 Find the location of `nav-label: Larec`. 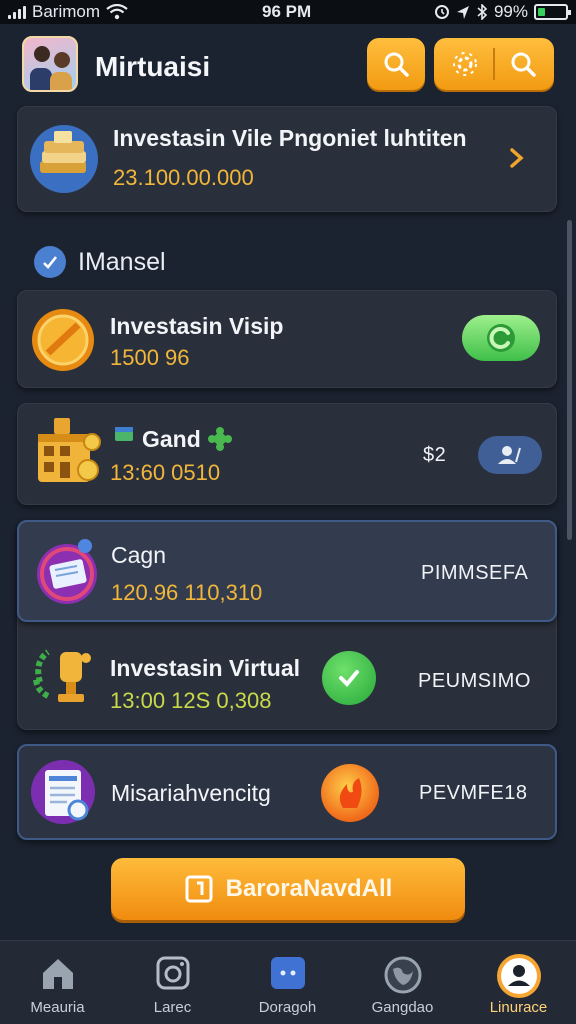

nav-label: Larec is located at coordinates (172, 1007).